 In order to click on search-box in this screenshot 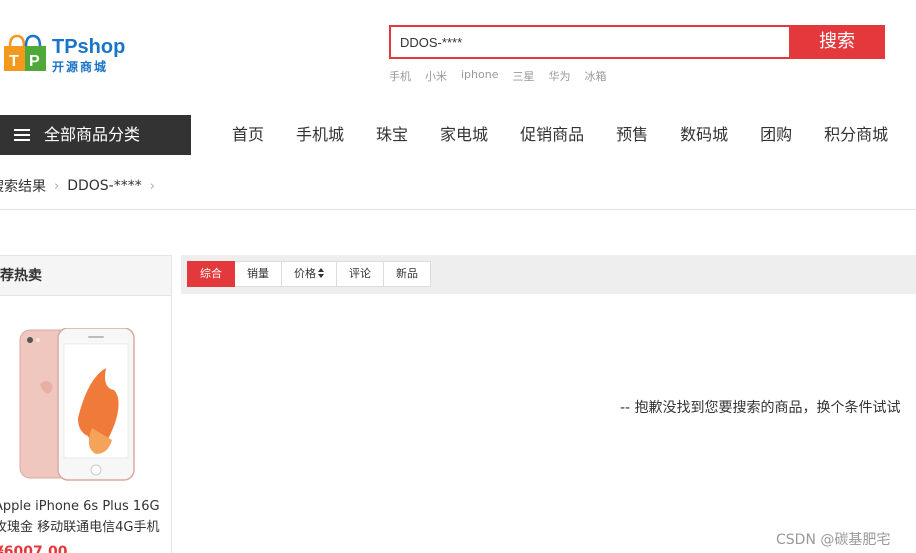, I will do `click(589, 42)`.